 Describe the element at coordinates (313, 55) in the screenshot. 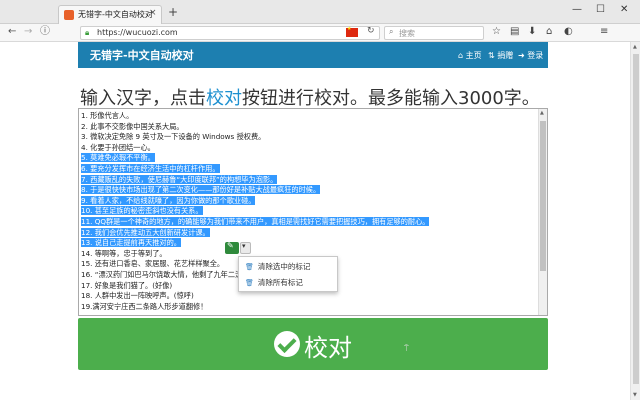

I see `site-header: 无错字-中文自动校对 ⌂ 主页 ⇅ 捐赠 ➜ 登录` at that location.